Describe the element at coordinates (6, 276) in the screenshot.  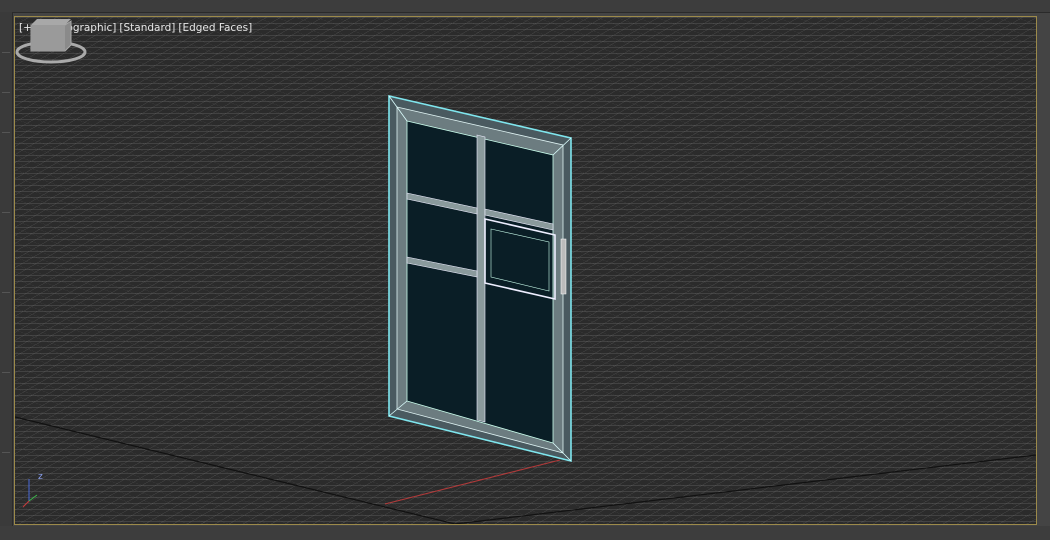
I see `left-toolbar` at that location.